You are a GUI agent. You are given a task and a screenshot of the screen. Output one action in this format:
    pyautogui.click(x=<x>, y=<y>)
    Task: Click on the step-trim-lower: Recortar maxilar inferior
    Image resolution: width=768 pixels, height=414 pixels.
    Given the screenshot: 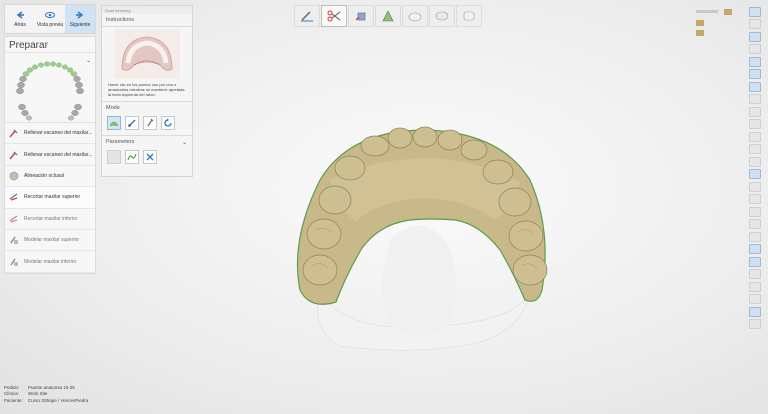 What is the action you would take?
    pyautogui.click(x=50, y=219)
    